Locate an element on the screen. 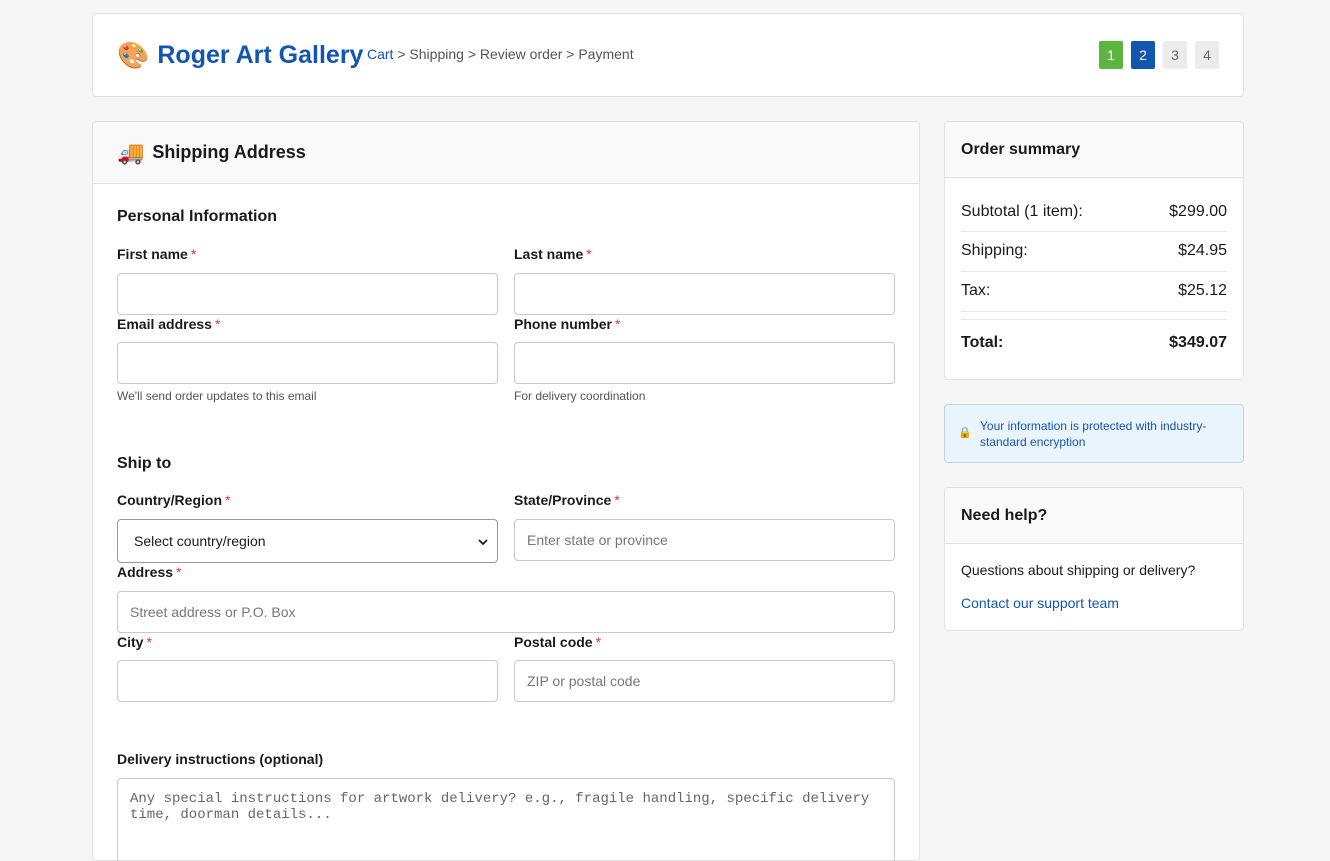 Image resolution: width=1330 pixels, height=861 pixels. lock-icon: 🔒 is located at coordinates (965, 433).